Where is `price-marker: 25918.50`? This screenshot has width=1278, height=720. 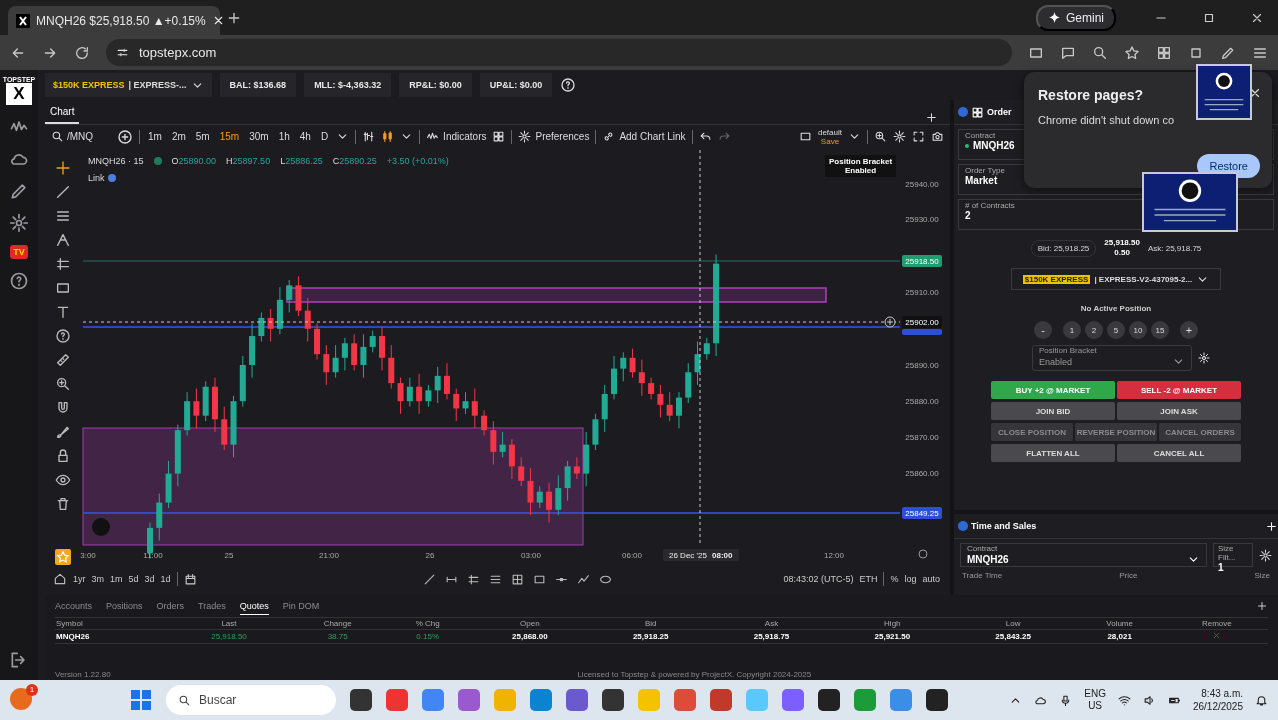
price-marker: 25918.50 is located at coordinates (922, 261).